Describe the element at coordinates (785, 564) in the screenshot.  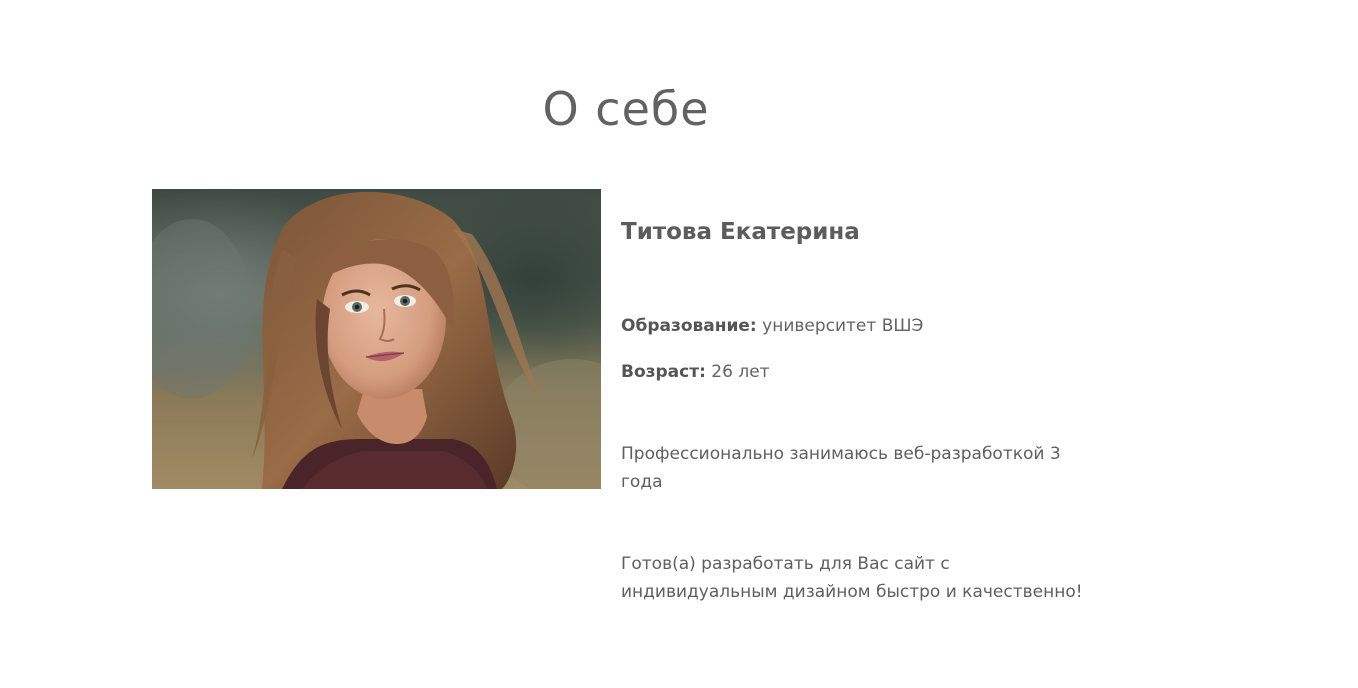
I see `offer-line-1: Готов(а) разработать для Вас сайт с` at that location.